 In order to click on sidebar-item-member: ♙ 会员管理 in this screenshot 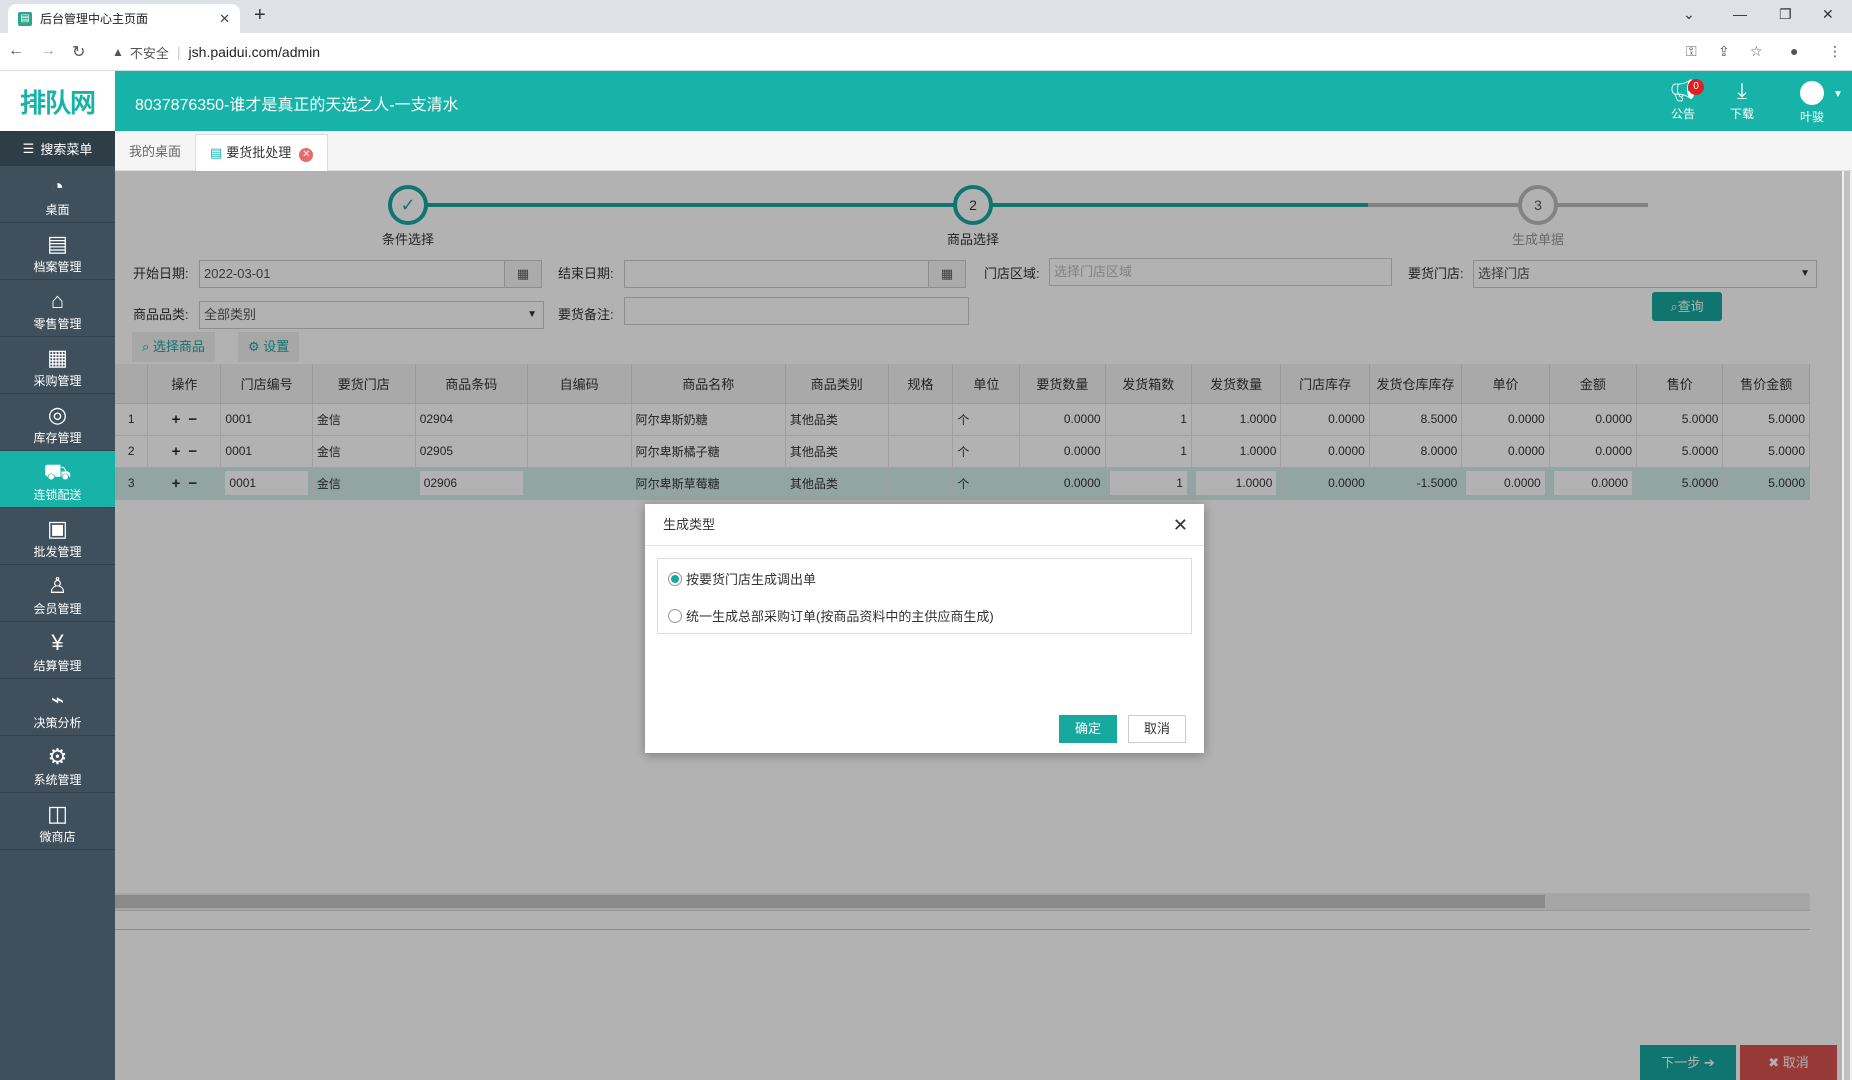, I will do `click(57, 593)`.